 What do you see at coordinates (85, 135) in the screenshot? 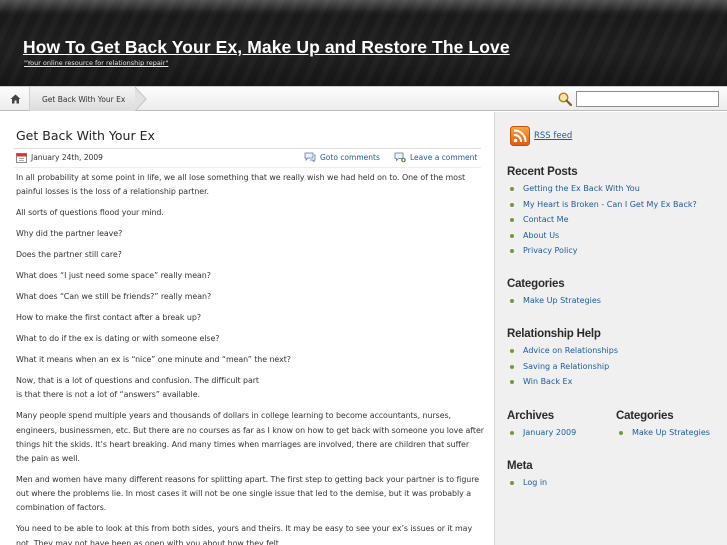
I see `post-title: Get Back With Your Ex` at bounding box center [85, 135].